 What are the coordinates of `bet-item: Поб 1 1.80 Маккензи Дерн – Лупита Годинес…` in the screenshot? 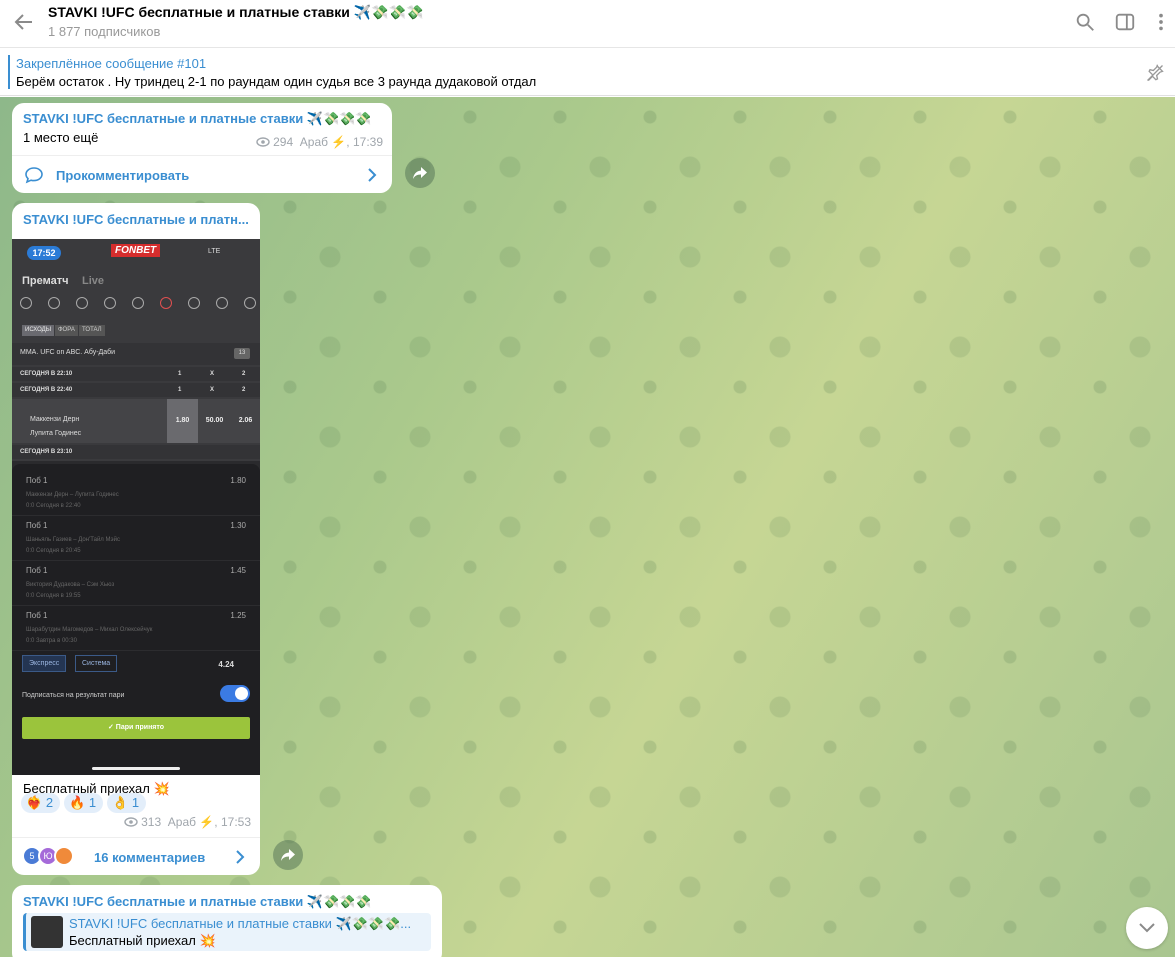 It's located at (136, 494).